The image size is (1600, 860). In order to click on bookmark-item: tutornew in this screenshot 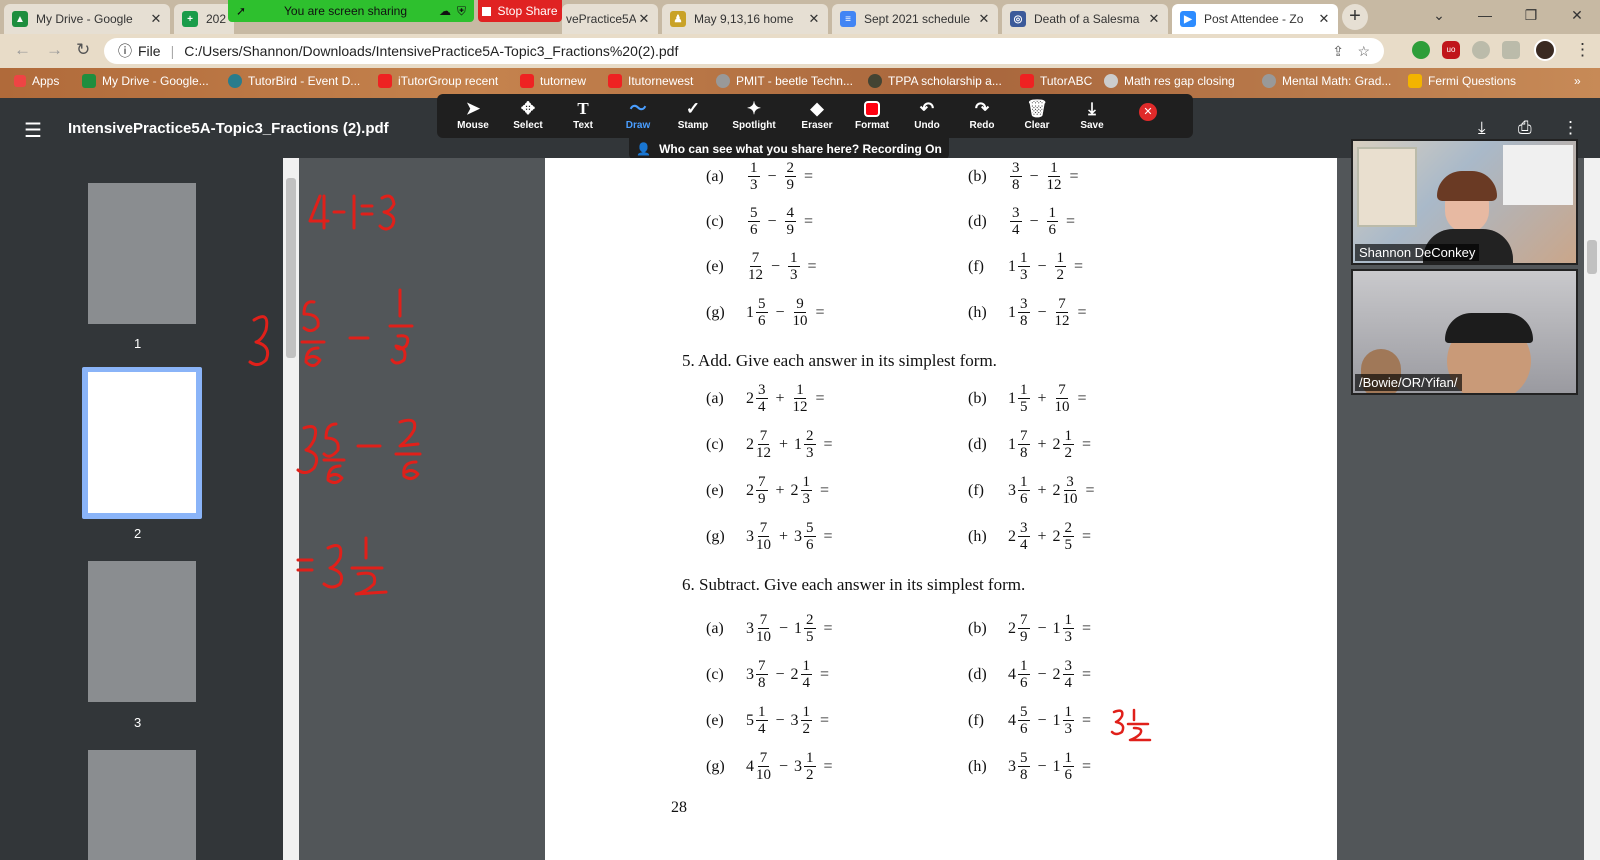, I will do `click(553, 81)`.